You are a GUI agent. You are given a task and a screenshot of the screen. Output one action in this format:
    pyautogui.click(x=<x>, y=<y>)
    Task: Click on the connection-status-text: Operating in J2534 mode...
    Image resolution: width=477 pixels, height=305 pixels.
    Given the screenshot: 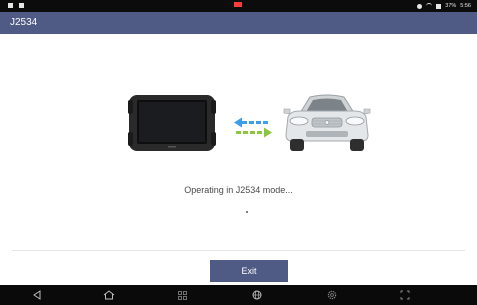 What is the action you would take?
    pyautogui.click(x=238, y=190)
    